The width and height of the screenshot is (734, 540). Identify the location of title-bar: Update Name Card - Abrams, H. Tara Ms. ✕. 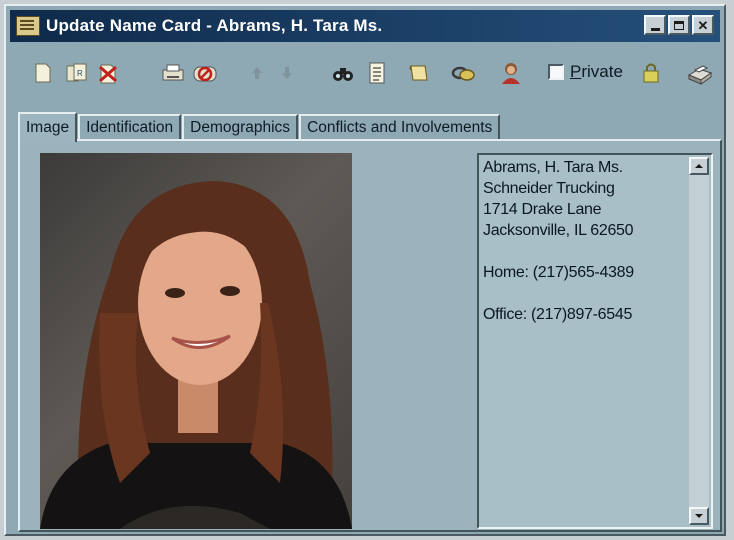
(365, 26).